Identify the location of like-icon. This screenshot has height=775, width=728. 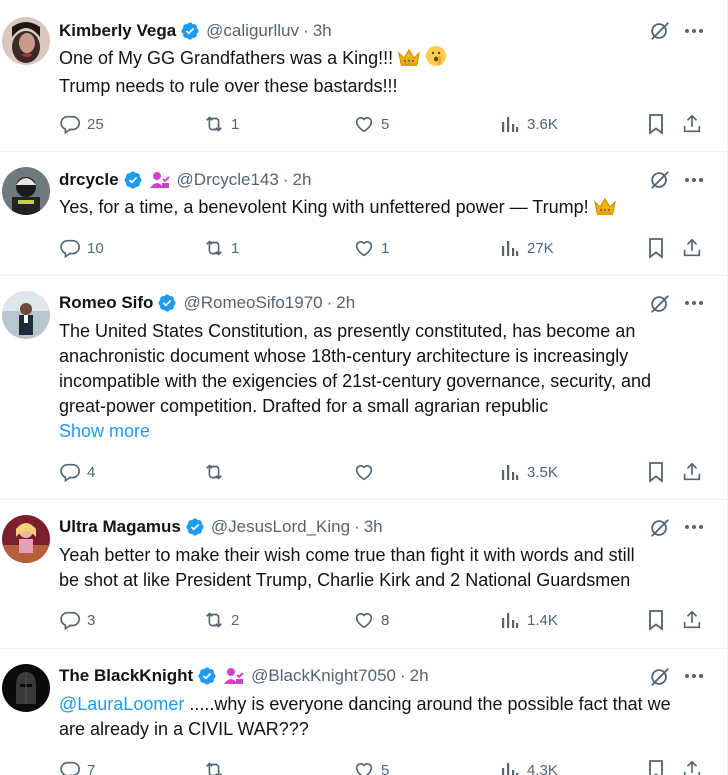
(364, 248).